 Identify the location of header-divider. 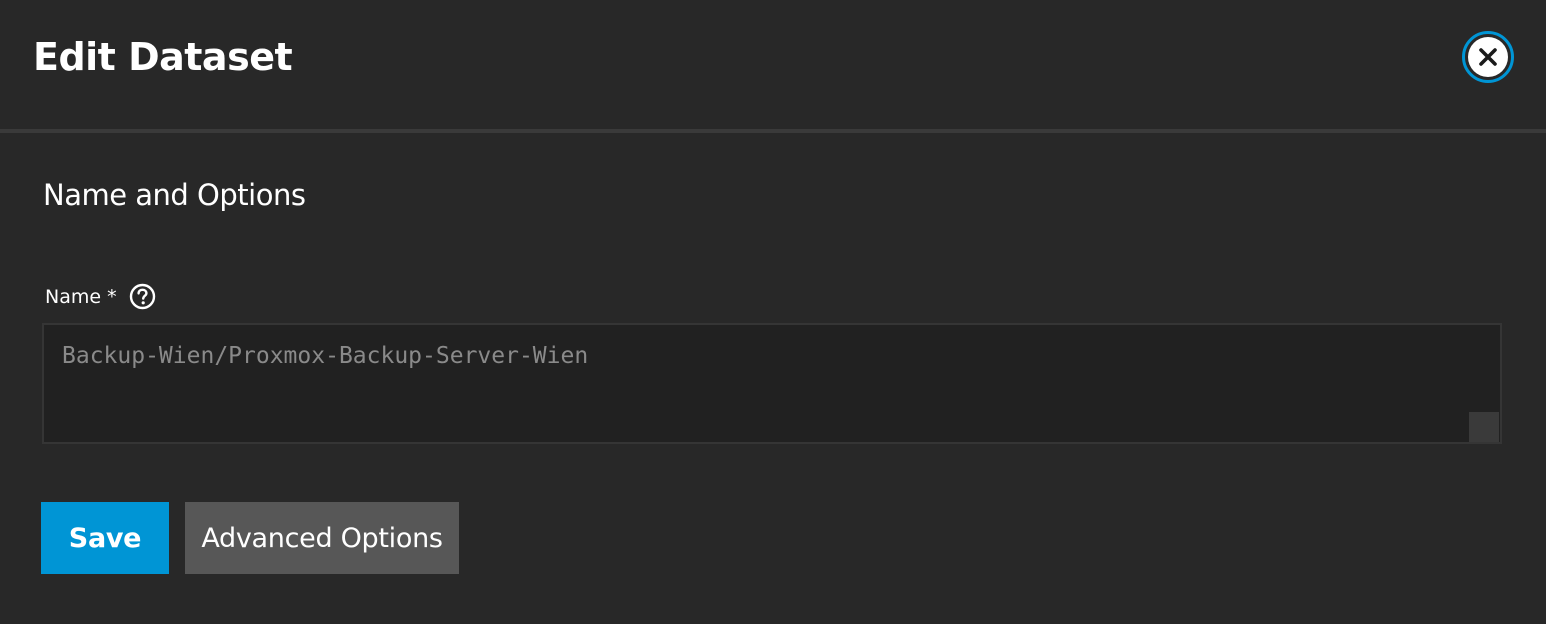
(773, 131).